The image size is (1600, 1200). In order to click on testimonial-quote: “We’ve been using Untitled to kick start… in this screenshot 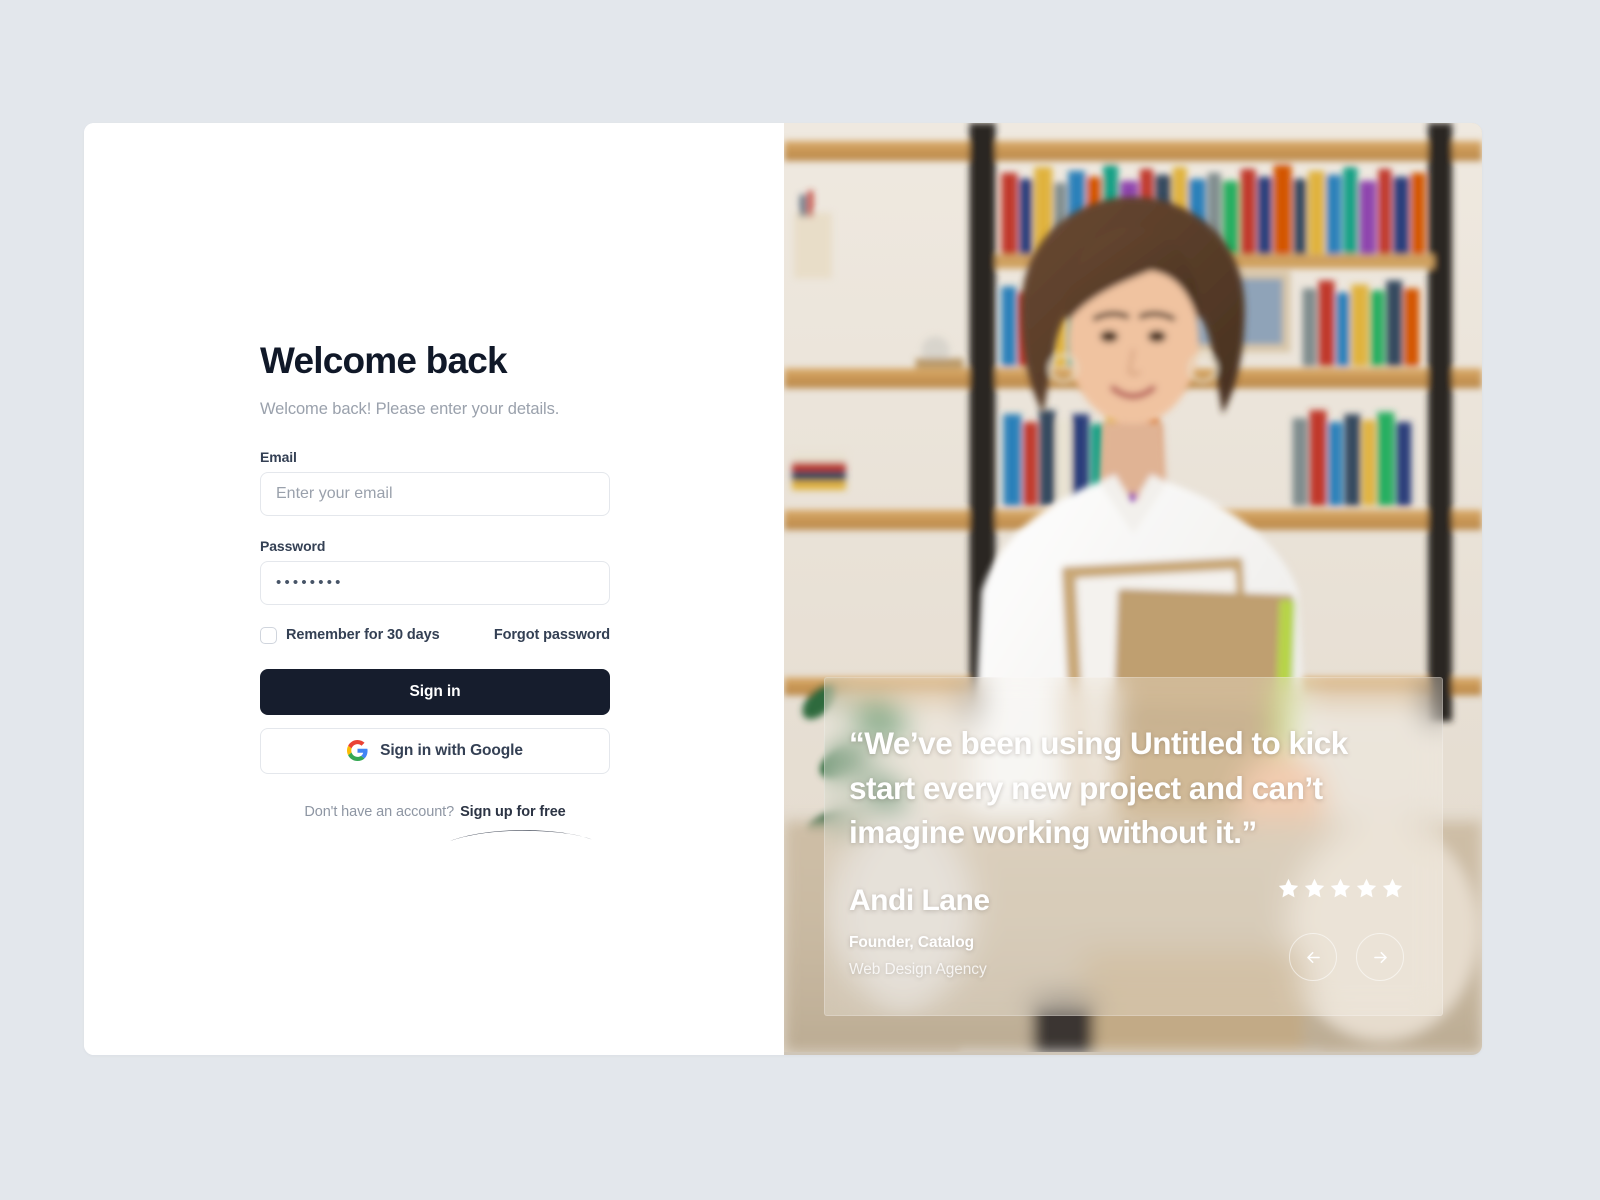, I will do `click(1098, 788)`.